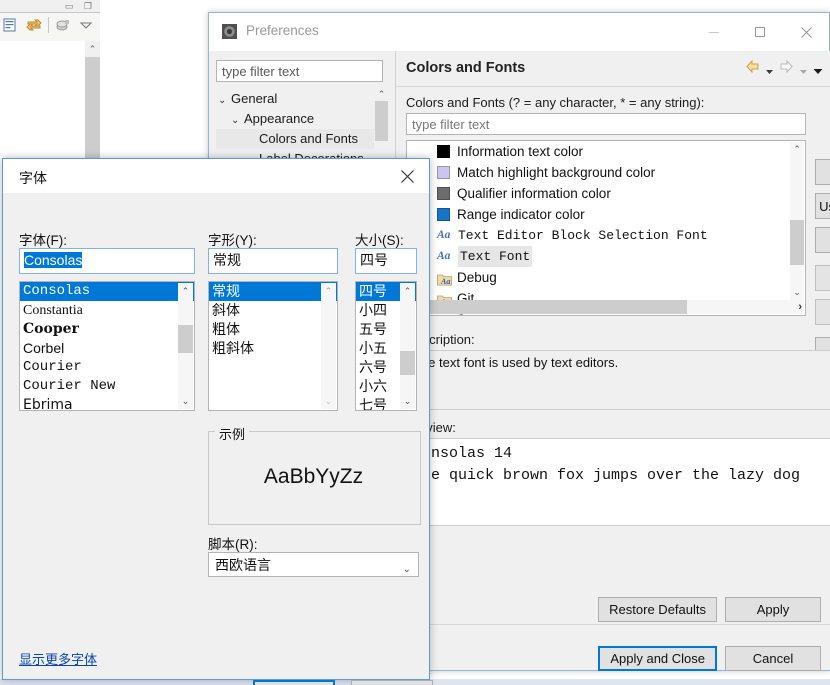 The height and width of the screenshot is (685, 830). Describe the element at coordinates (392, 682) in the screenshot. I see `cancel-button: 取消` at that location.